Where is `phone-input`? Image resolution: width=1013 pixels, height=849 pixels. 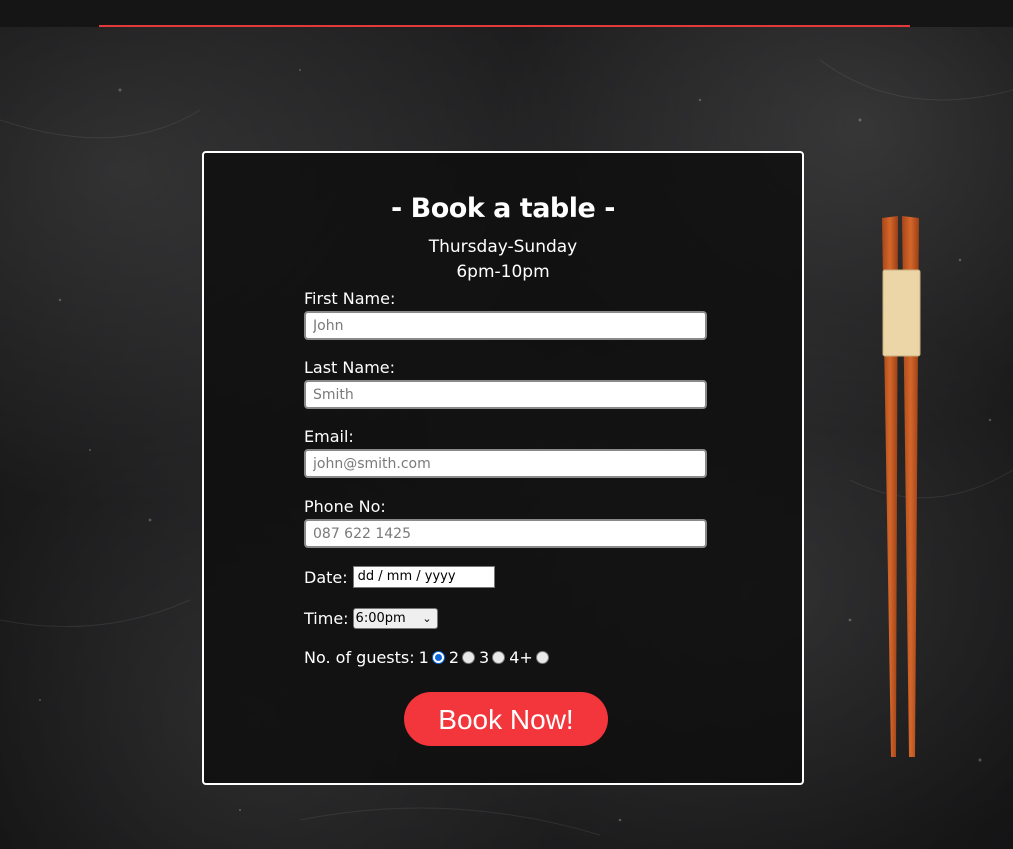
phone-input is located at coordinates (505, 533).